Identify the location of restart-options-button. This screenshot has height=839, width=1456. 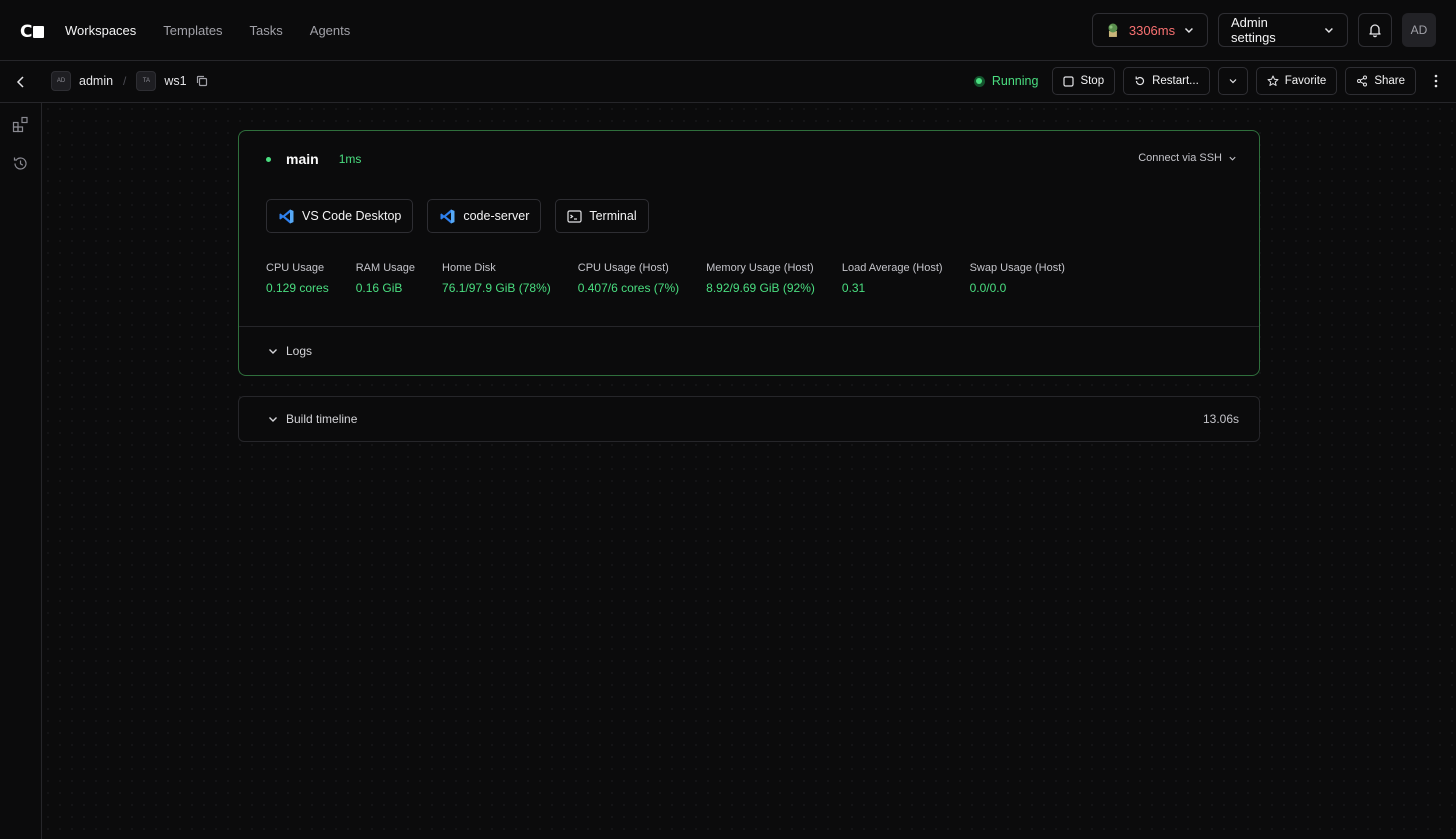
(1232, 81).